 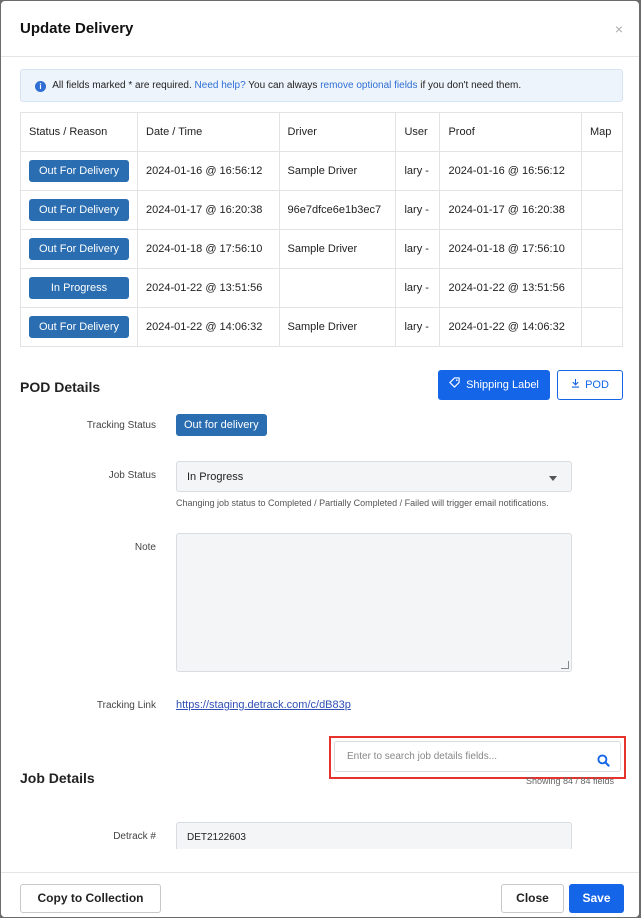 I want to click on col-driver: Driver, so click(x=337, y=132).